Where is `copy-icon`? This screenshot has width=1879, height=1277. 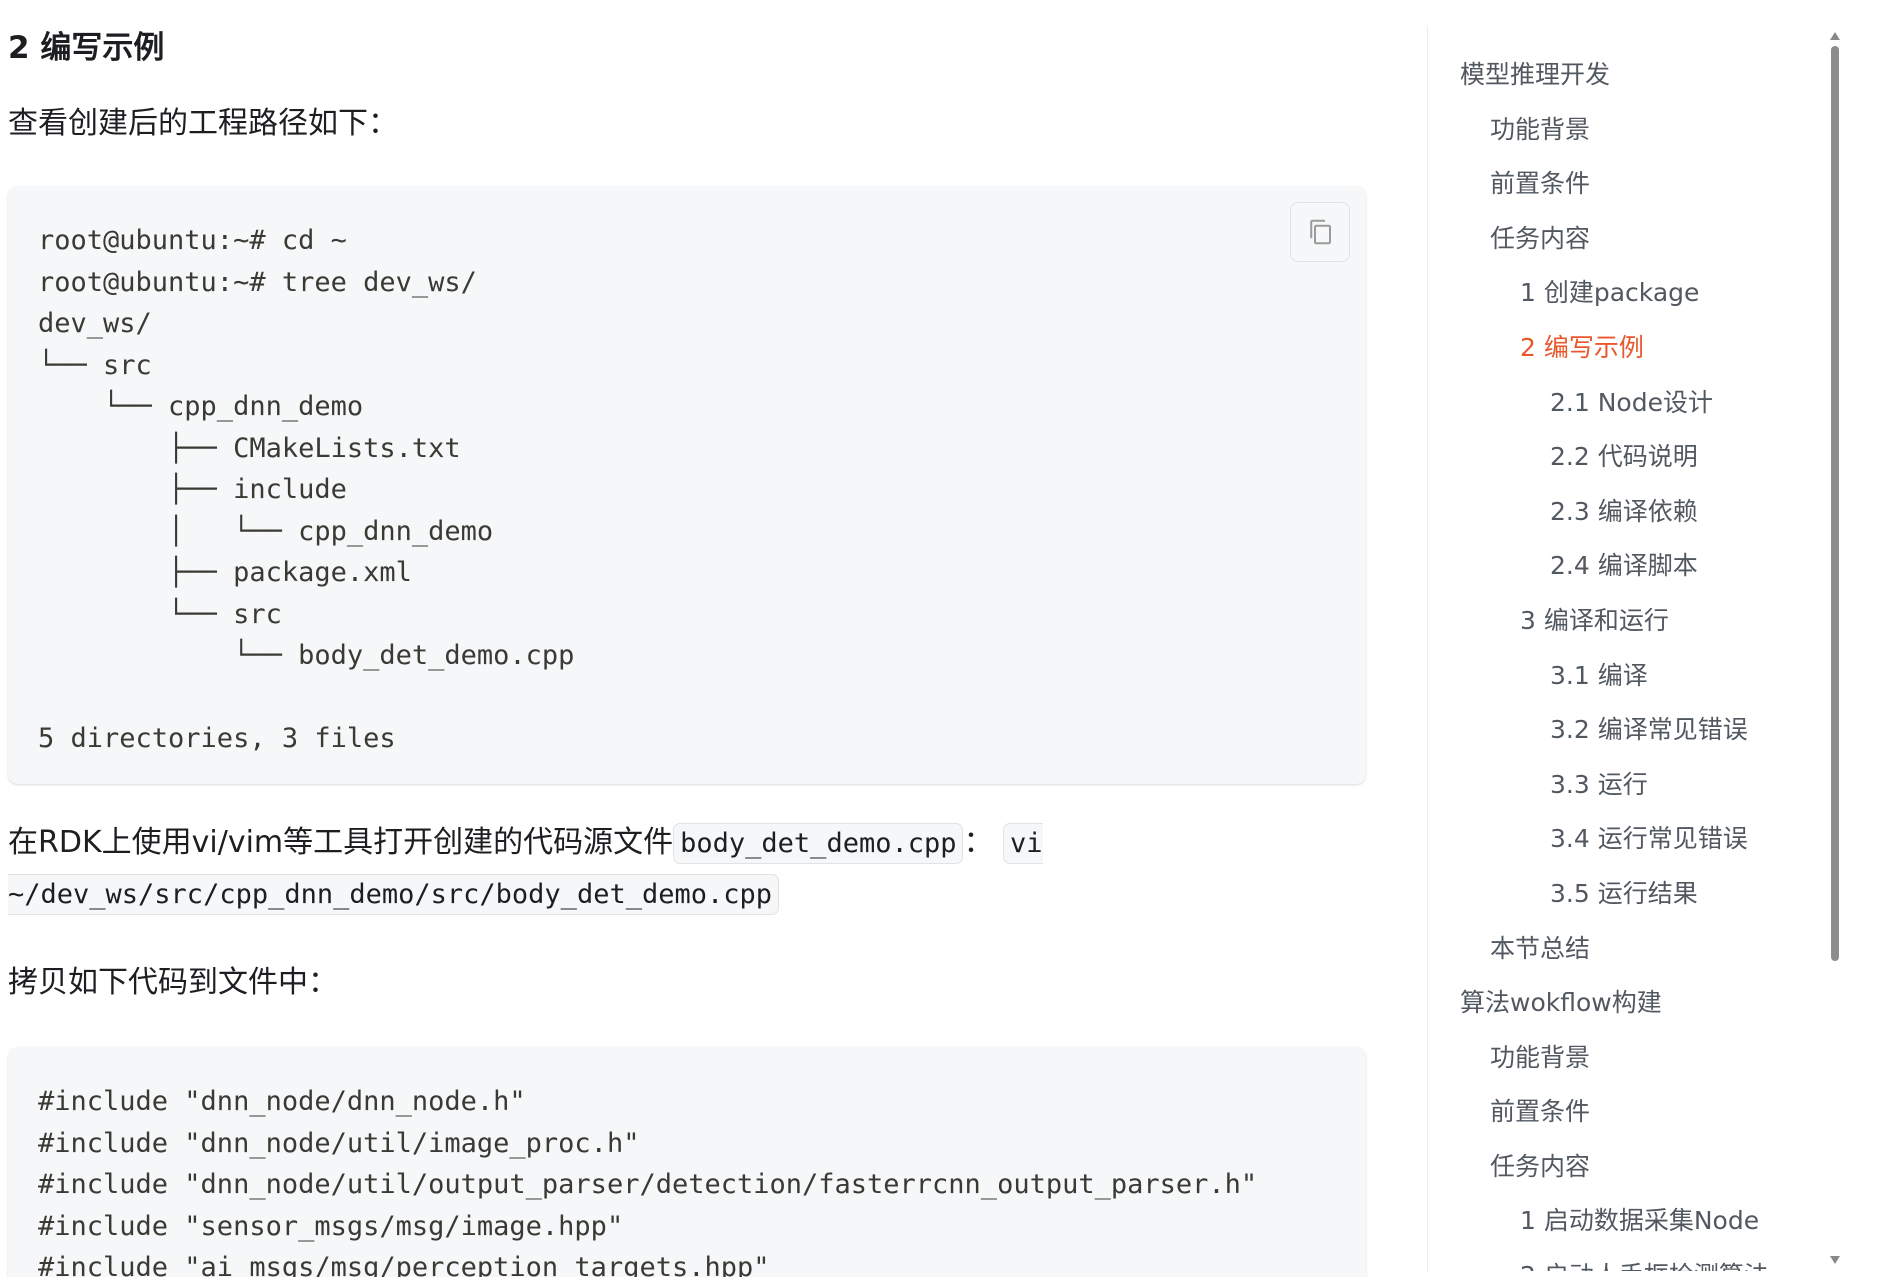
copy-icon is located at coordinates (1320, 232).